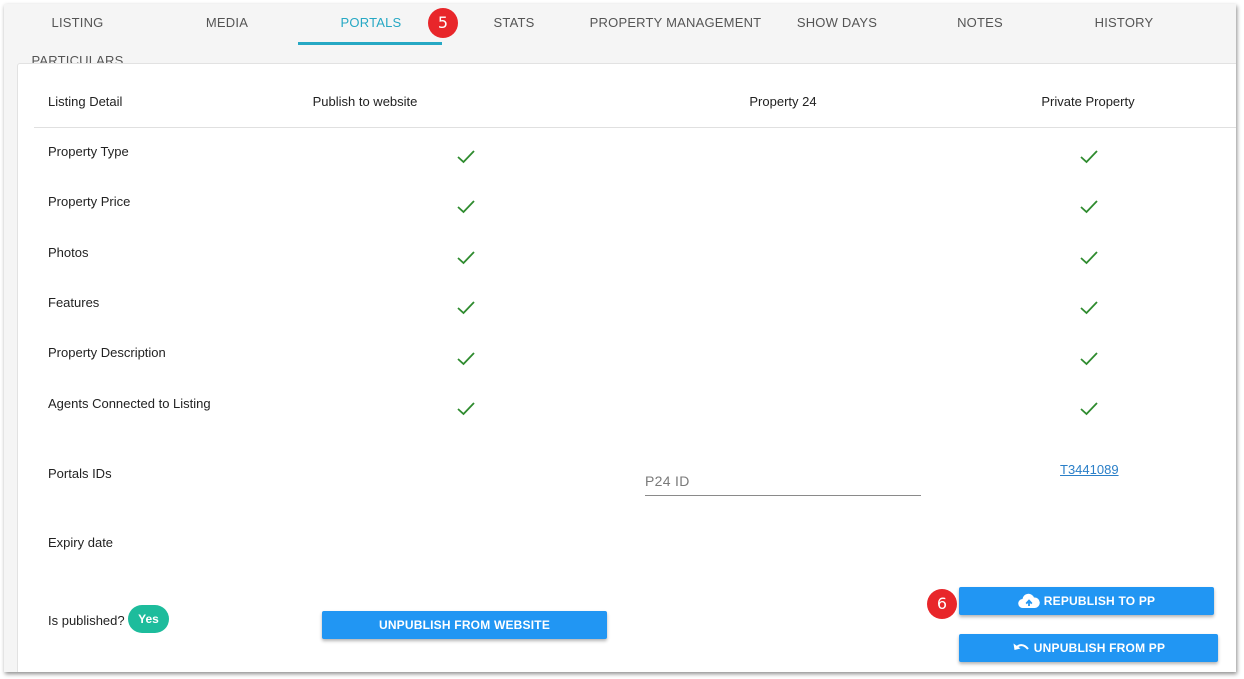 This screenshot has width=1244, height=679. Describe the element at coordinates (837, 24) in the screenshot. I see `tab-show-days: SHOW DAYS` at that location.